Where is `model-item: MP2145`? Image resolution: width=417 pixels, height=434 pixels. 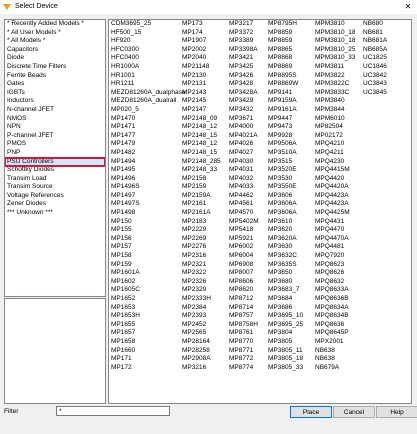 model-item: MP2145 is located at coordinates (201, 101).